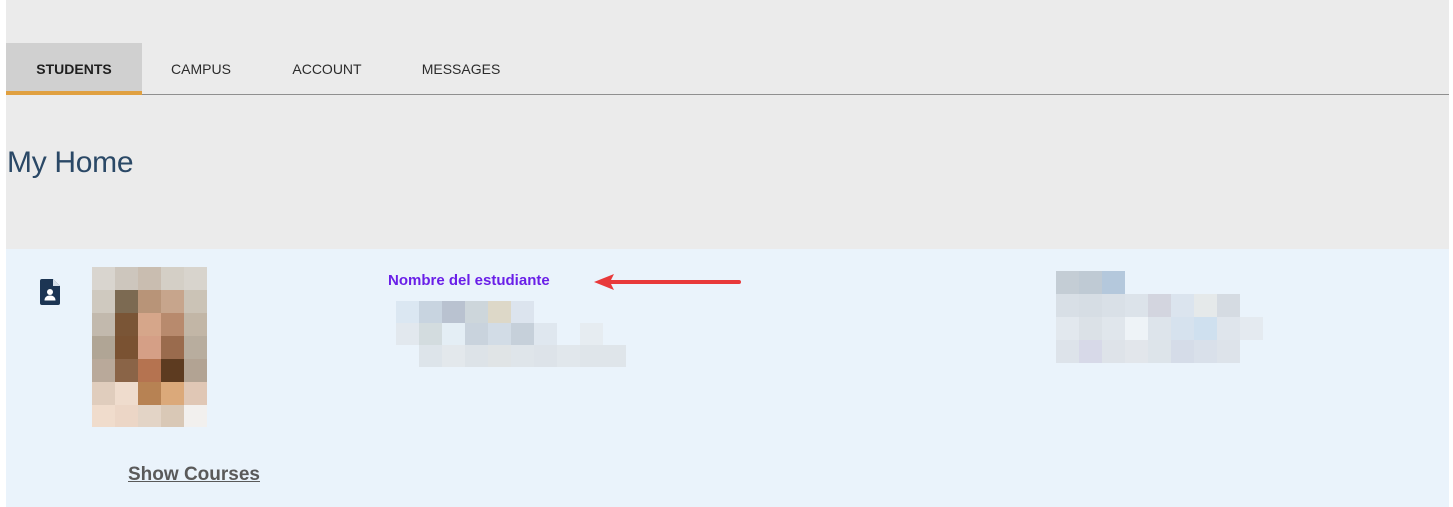 The height and width of the screenshot is (507, 1453). Describe the element at coordinates (727, 69) in the screenshot. I see `main-tab-bar: STUDENTS CAMPUS ACCOUNT MESSAGES` at that location.